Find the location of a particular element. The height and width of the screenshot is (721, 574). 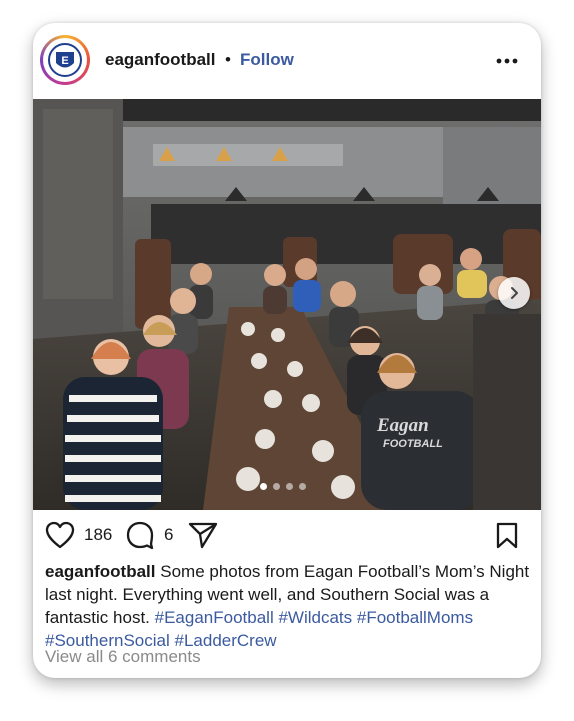

like-count: 186 is located at coordinates (98, 534).